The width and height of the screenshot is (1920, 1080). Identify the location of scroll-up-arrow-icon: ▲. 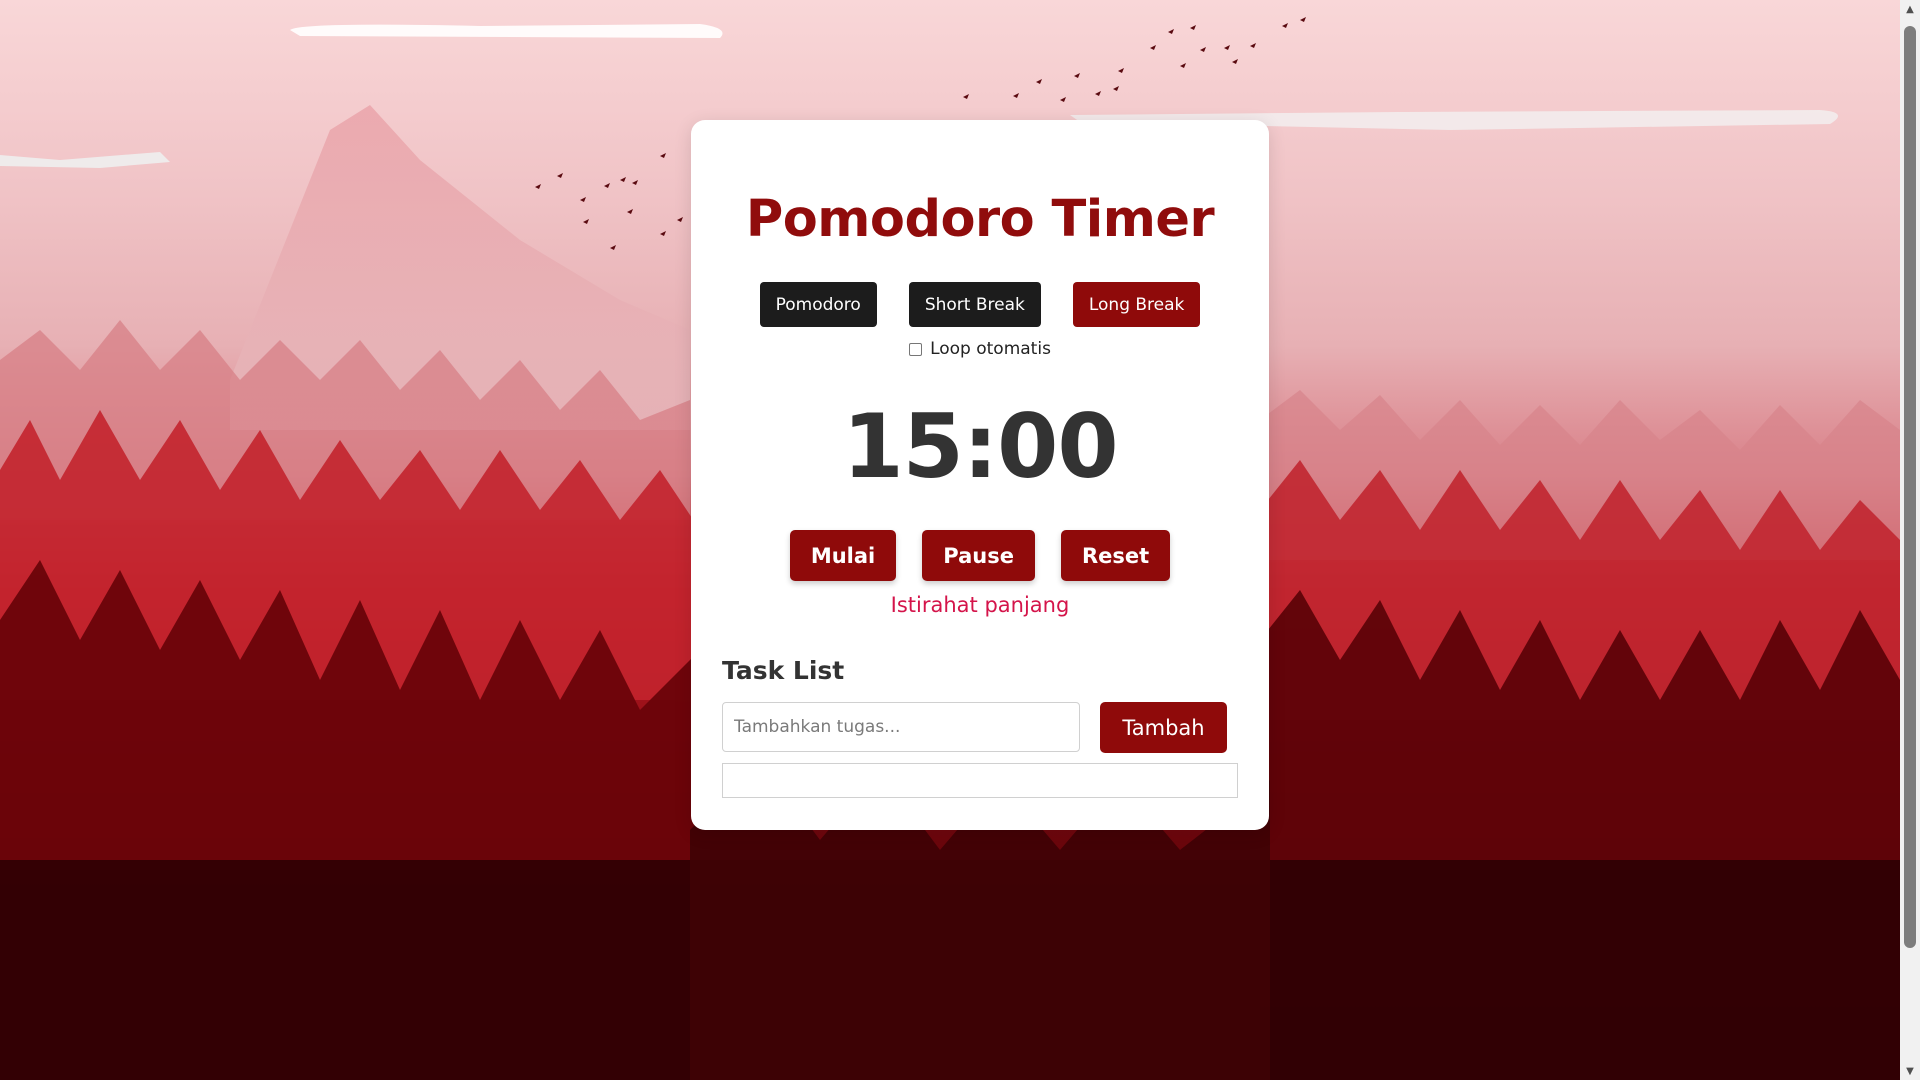
(1910, 9).